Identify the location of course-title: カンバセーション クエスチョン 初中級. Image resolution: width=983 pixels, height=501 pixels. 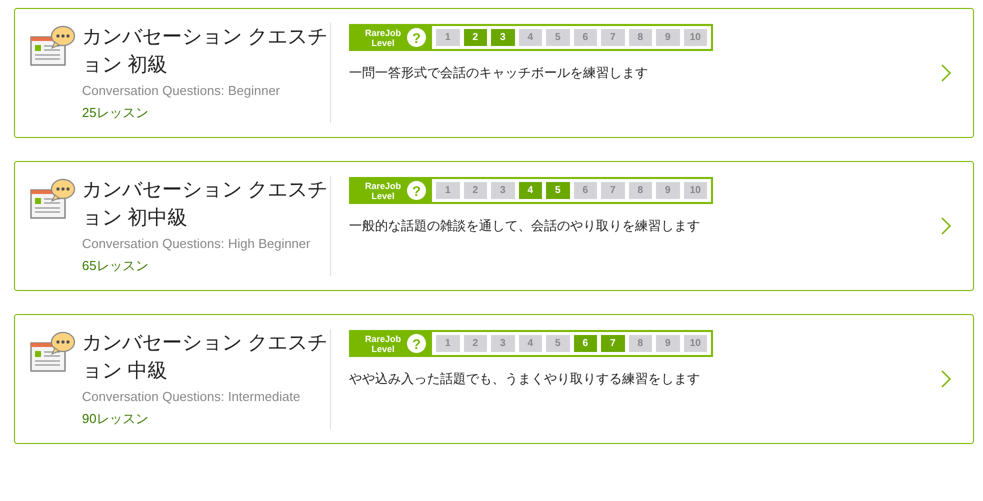
(205, 204).